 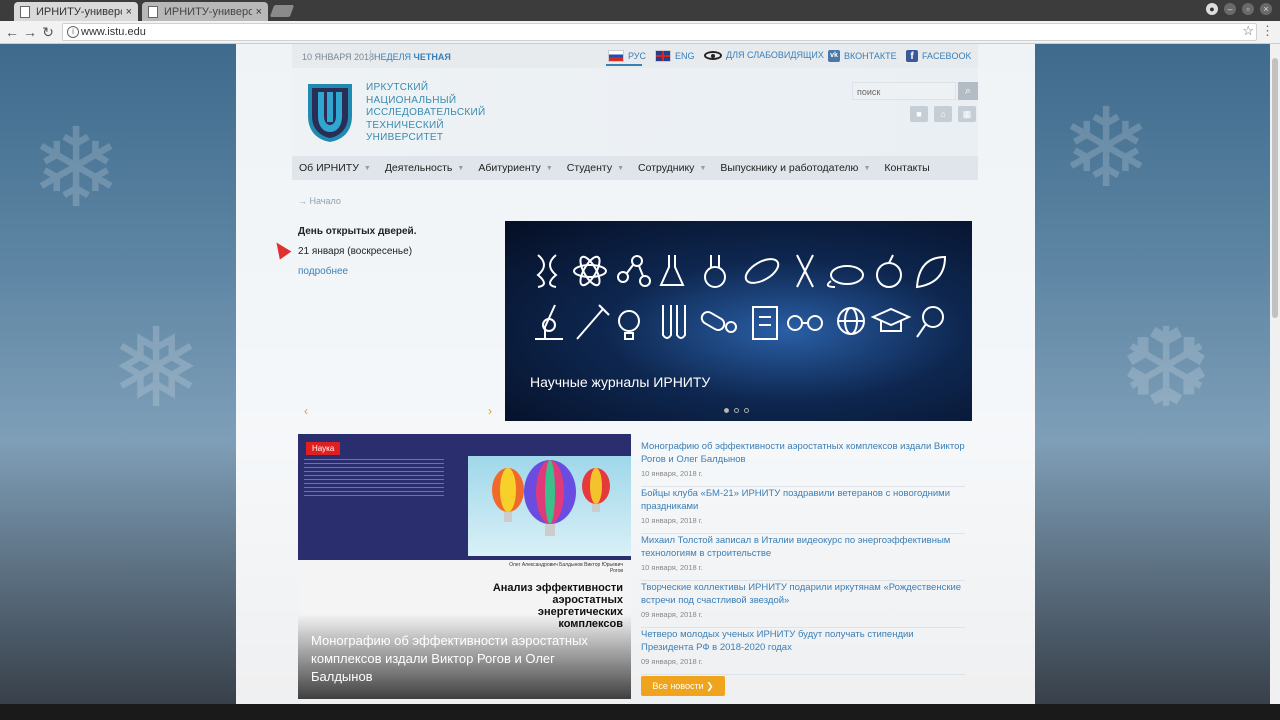 I want to click on week-type: НЕДЕЛЯ ЧЕТНАЯ, so click(x=412, y=57).